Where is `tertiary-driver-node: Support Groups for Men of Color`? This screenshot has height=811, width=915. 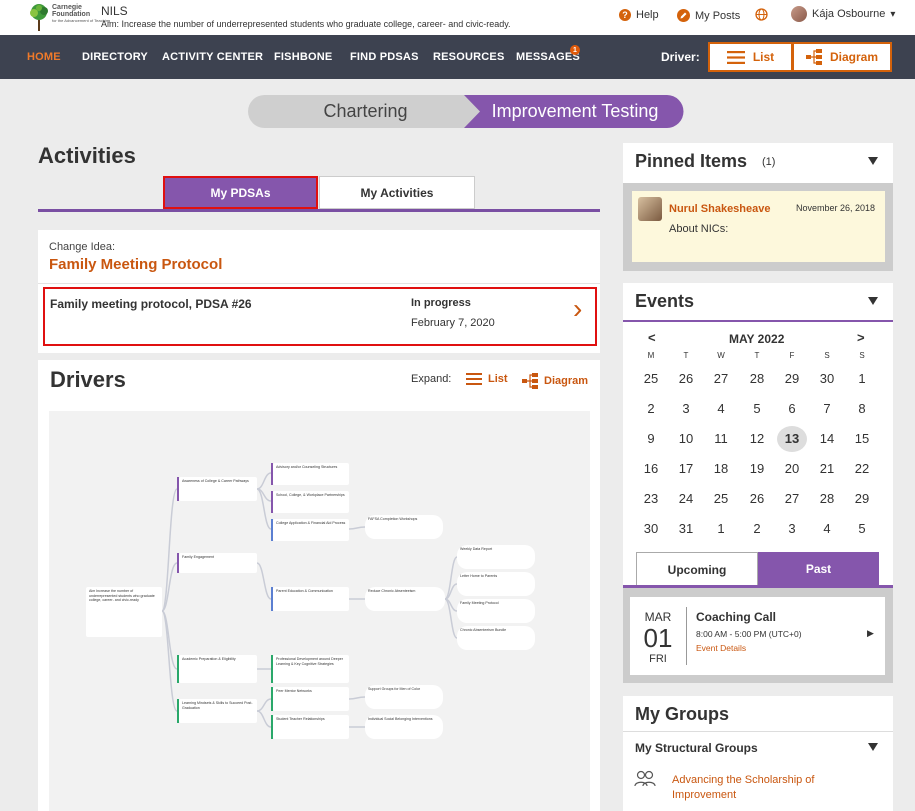 tertiary-driver-node: Support Groups for Men of Color is located at coordinates (404, 697).